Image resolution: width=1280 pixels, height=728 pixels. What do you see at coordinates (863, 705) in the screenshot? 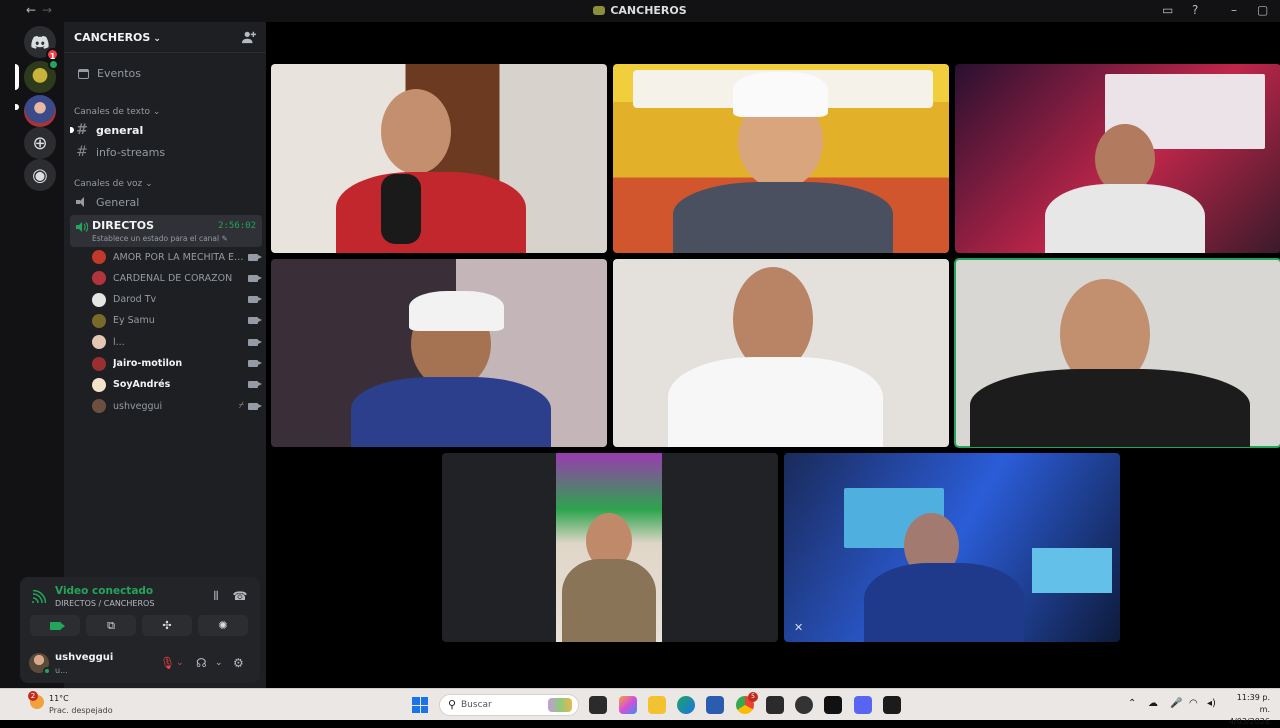
I see `discord-icon` at bounding box center [863, 705].